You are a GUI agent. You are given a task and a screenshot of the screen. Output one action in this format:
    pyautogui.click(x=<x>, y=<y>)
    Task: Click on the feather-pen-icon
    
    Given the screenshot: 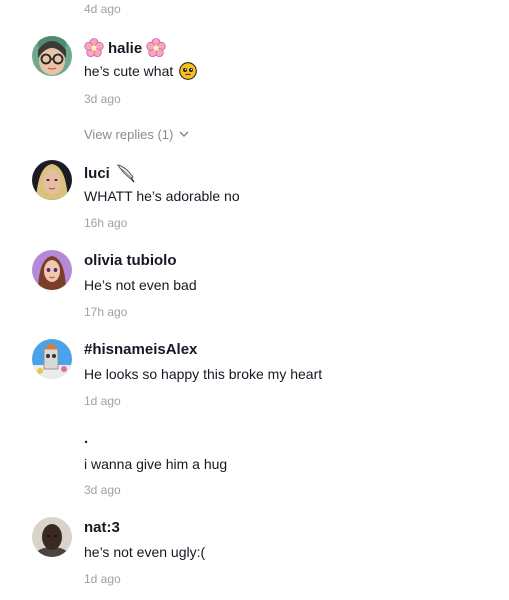 What is the action you would take?
    pyautogui.click(x=125, y=173)
    